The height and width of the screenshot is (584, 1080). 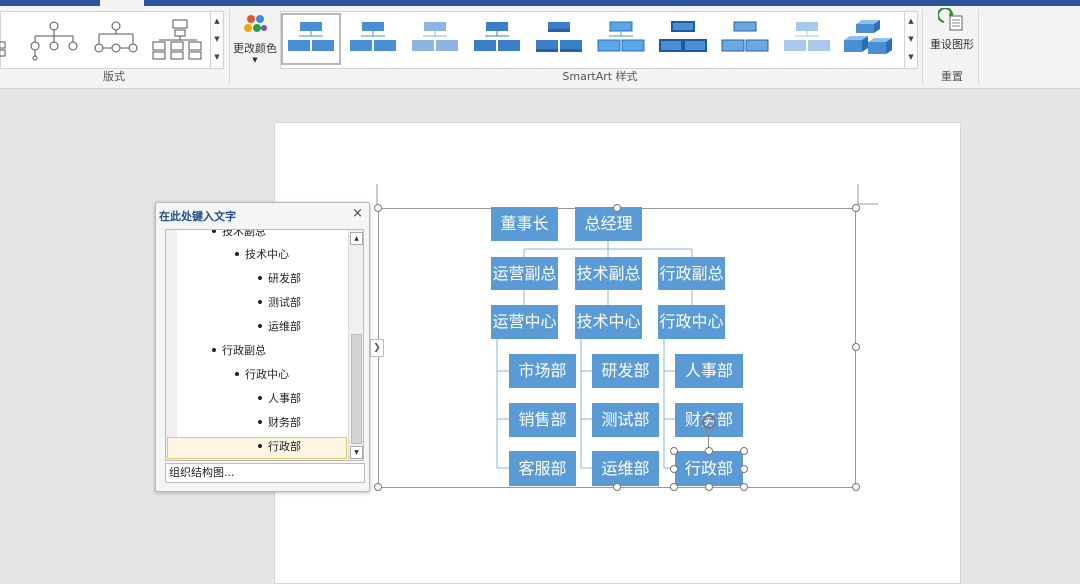 I want to click on list-item-text: 行政副总, so click(x=244, y=350).